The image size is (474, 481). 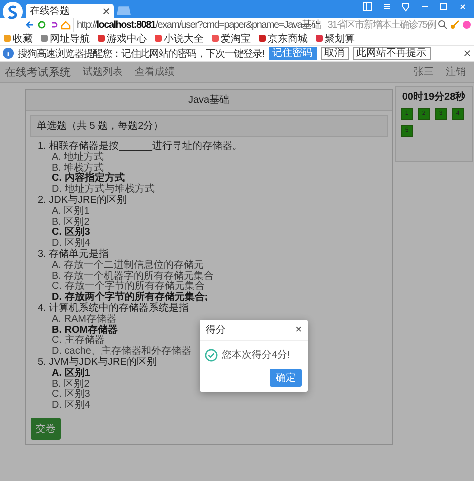 I want to click on address-bar: http://localhost:8081/exam/user?cmd=paper&pname=Java基础, so click(x=199, y=25).